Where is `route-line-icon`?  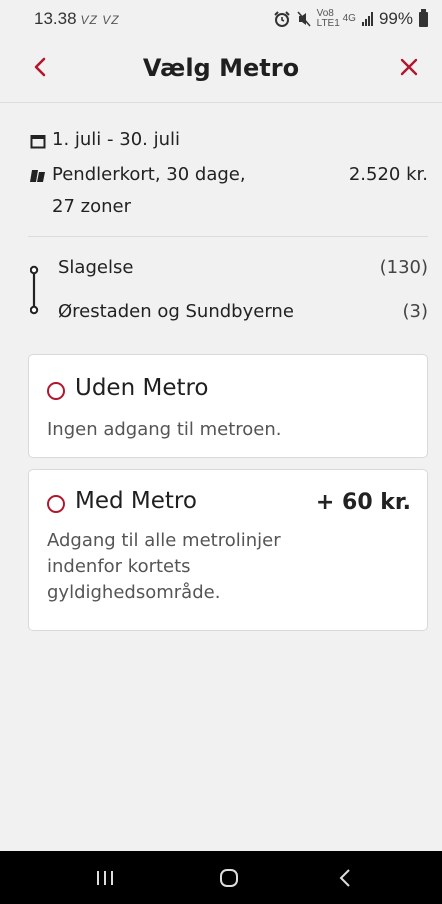 route-line-icon is located at coordinates (34, 290).